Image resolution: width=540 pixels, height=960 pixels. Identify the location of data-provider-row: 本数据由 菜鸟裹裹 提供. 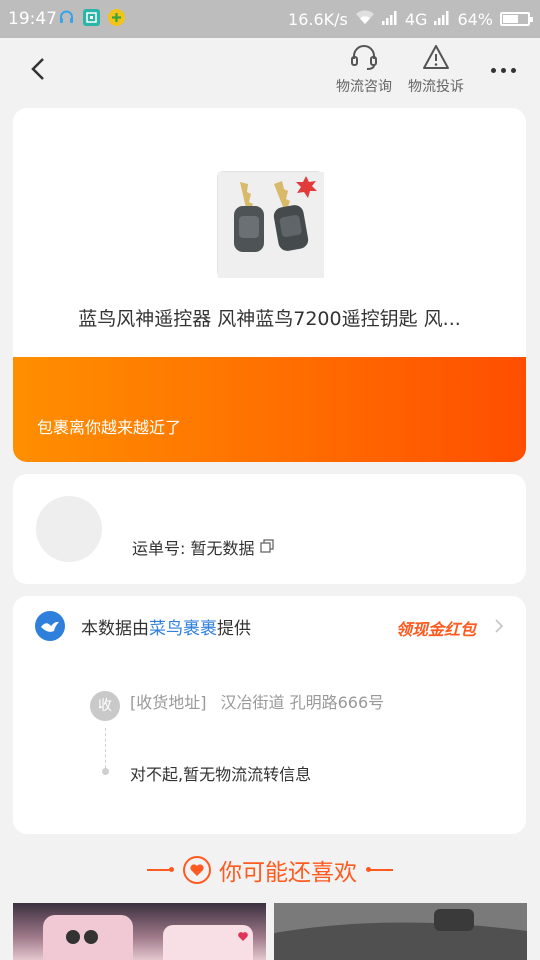
(143, 626).